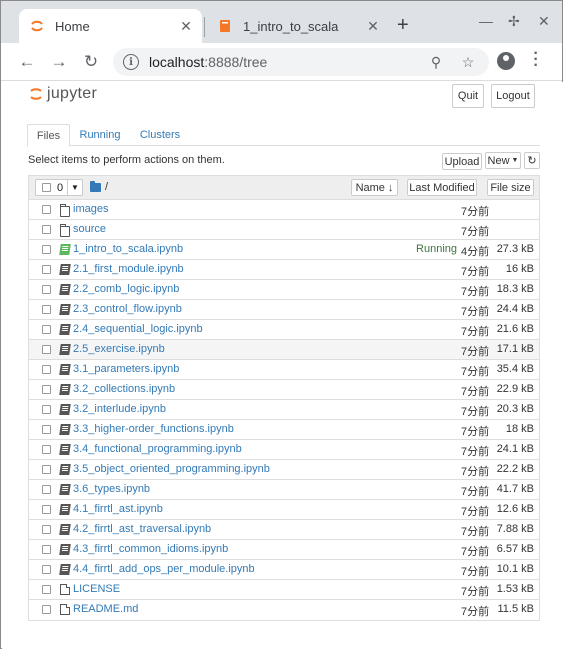 This screenshot has width=563, height=649. I want to click on star-icon: ☆, so click(468, 62).